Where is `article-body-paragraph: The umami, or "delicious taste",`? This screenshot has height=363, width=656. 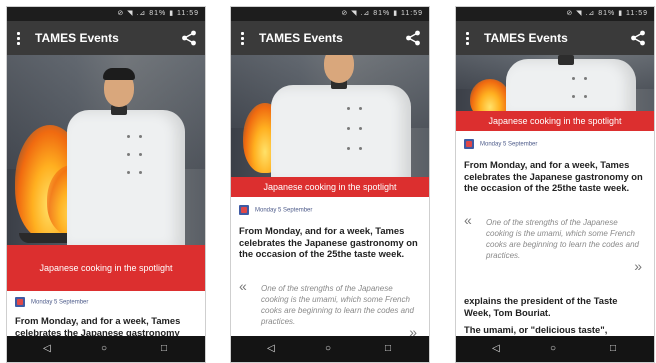 article-body-paragraph: The umami, or "delicious taste", is located at coordinates (536, 329).